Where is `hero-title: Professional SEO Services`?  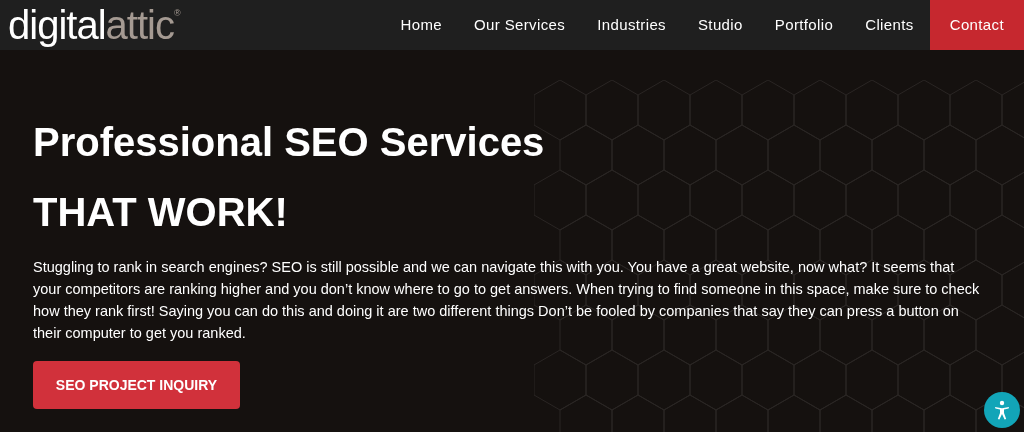 hero-title: Professional SEO Services is located at coordinates (289, 142).